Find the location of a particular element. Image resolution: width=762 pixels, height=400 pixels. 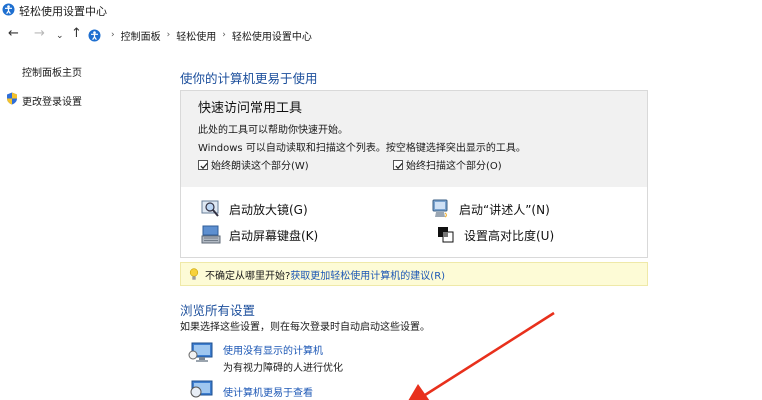

red-arrow-annotation is located at coordinates (481, 355).